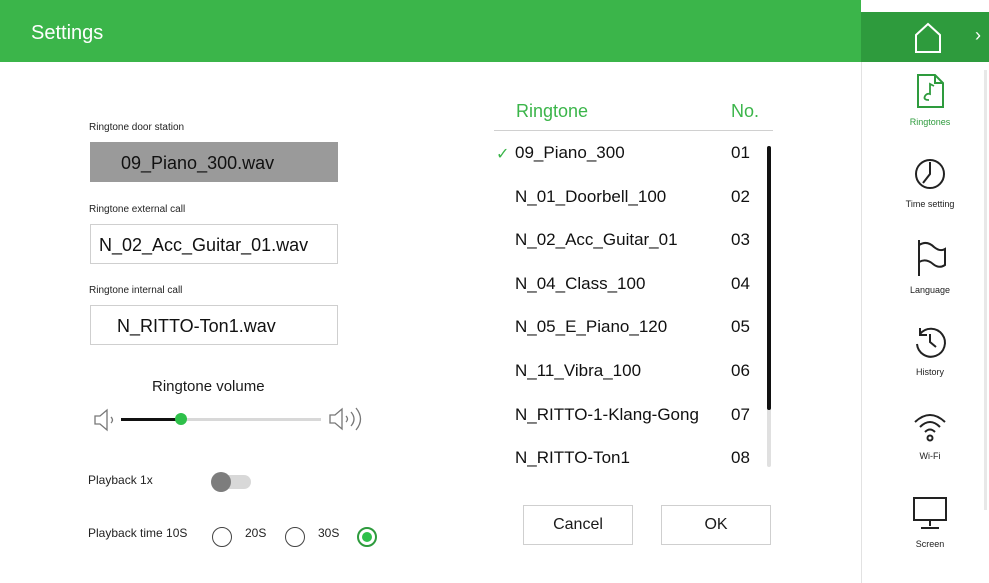  Describe the element at coordinates (931, 342) in the screenshot. I see `history-icon` at that location.